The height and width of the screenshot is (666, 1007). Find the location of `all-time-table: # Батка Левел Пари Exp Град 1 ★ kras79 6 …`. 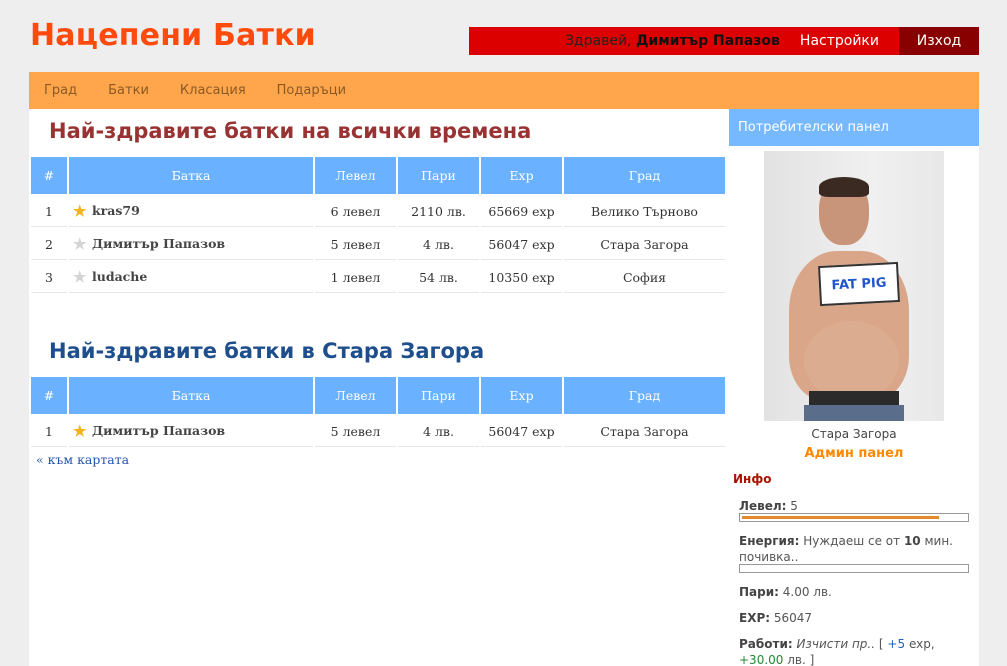

all-time-table: # Батка Левел Пари Exp Град 1 ★ kras79 6 … is located at coordinates (378, 225).